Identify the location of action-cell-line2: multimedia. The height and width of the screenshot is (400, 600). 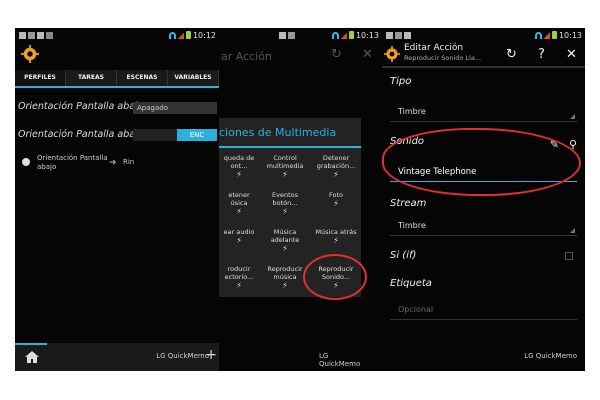
(285, 166).